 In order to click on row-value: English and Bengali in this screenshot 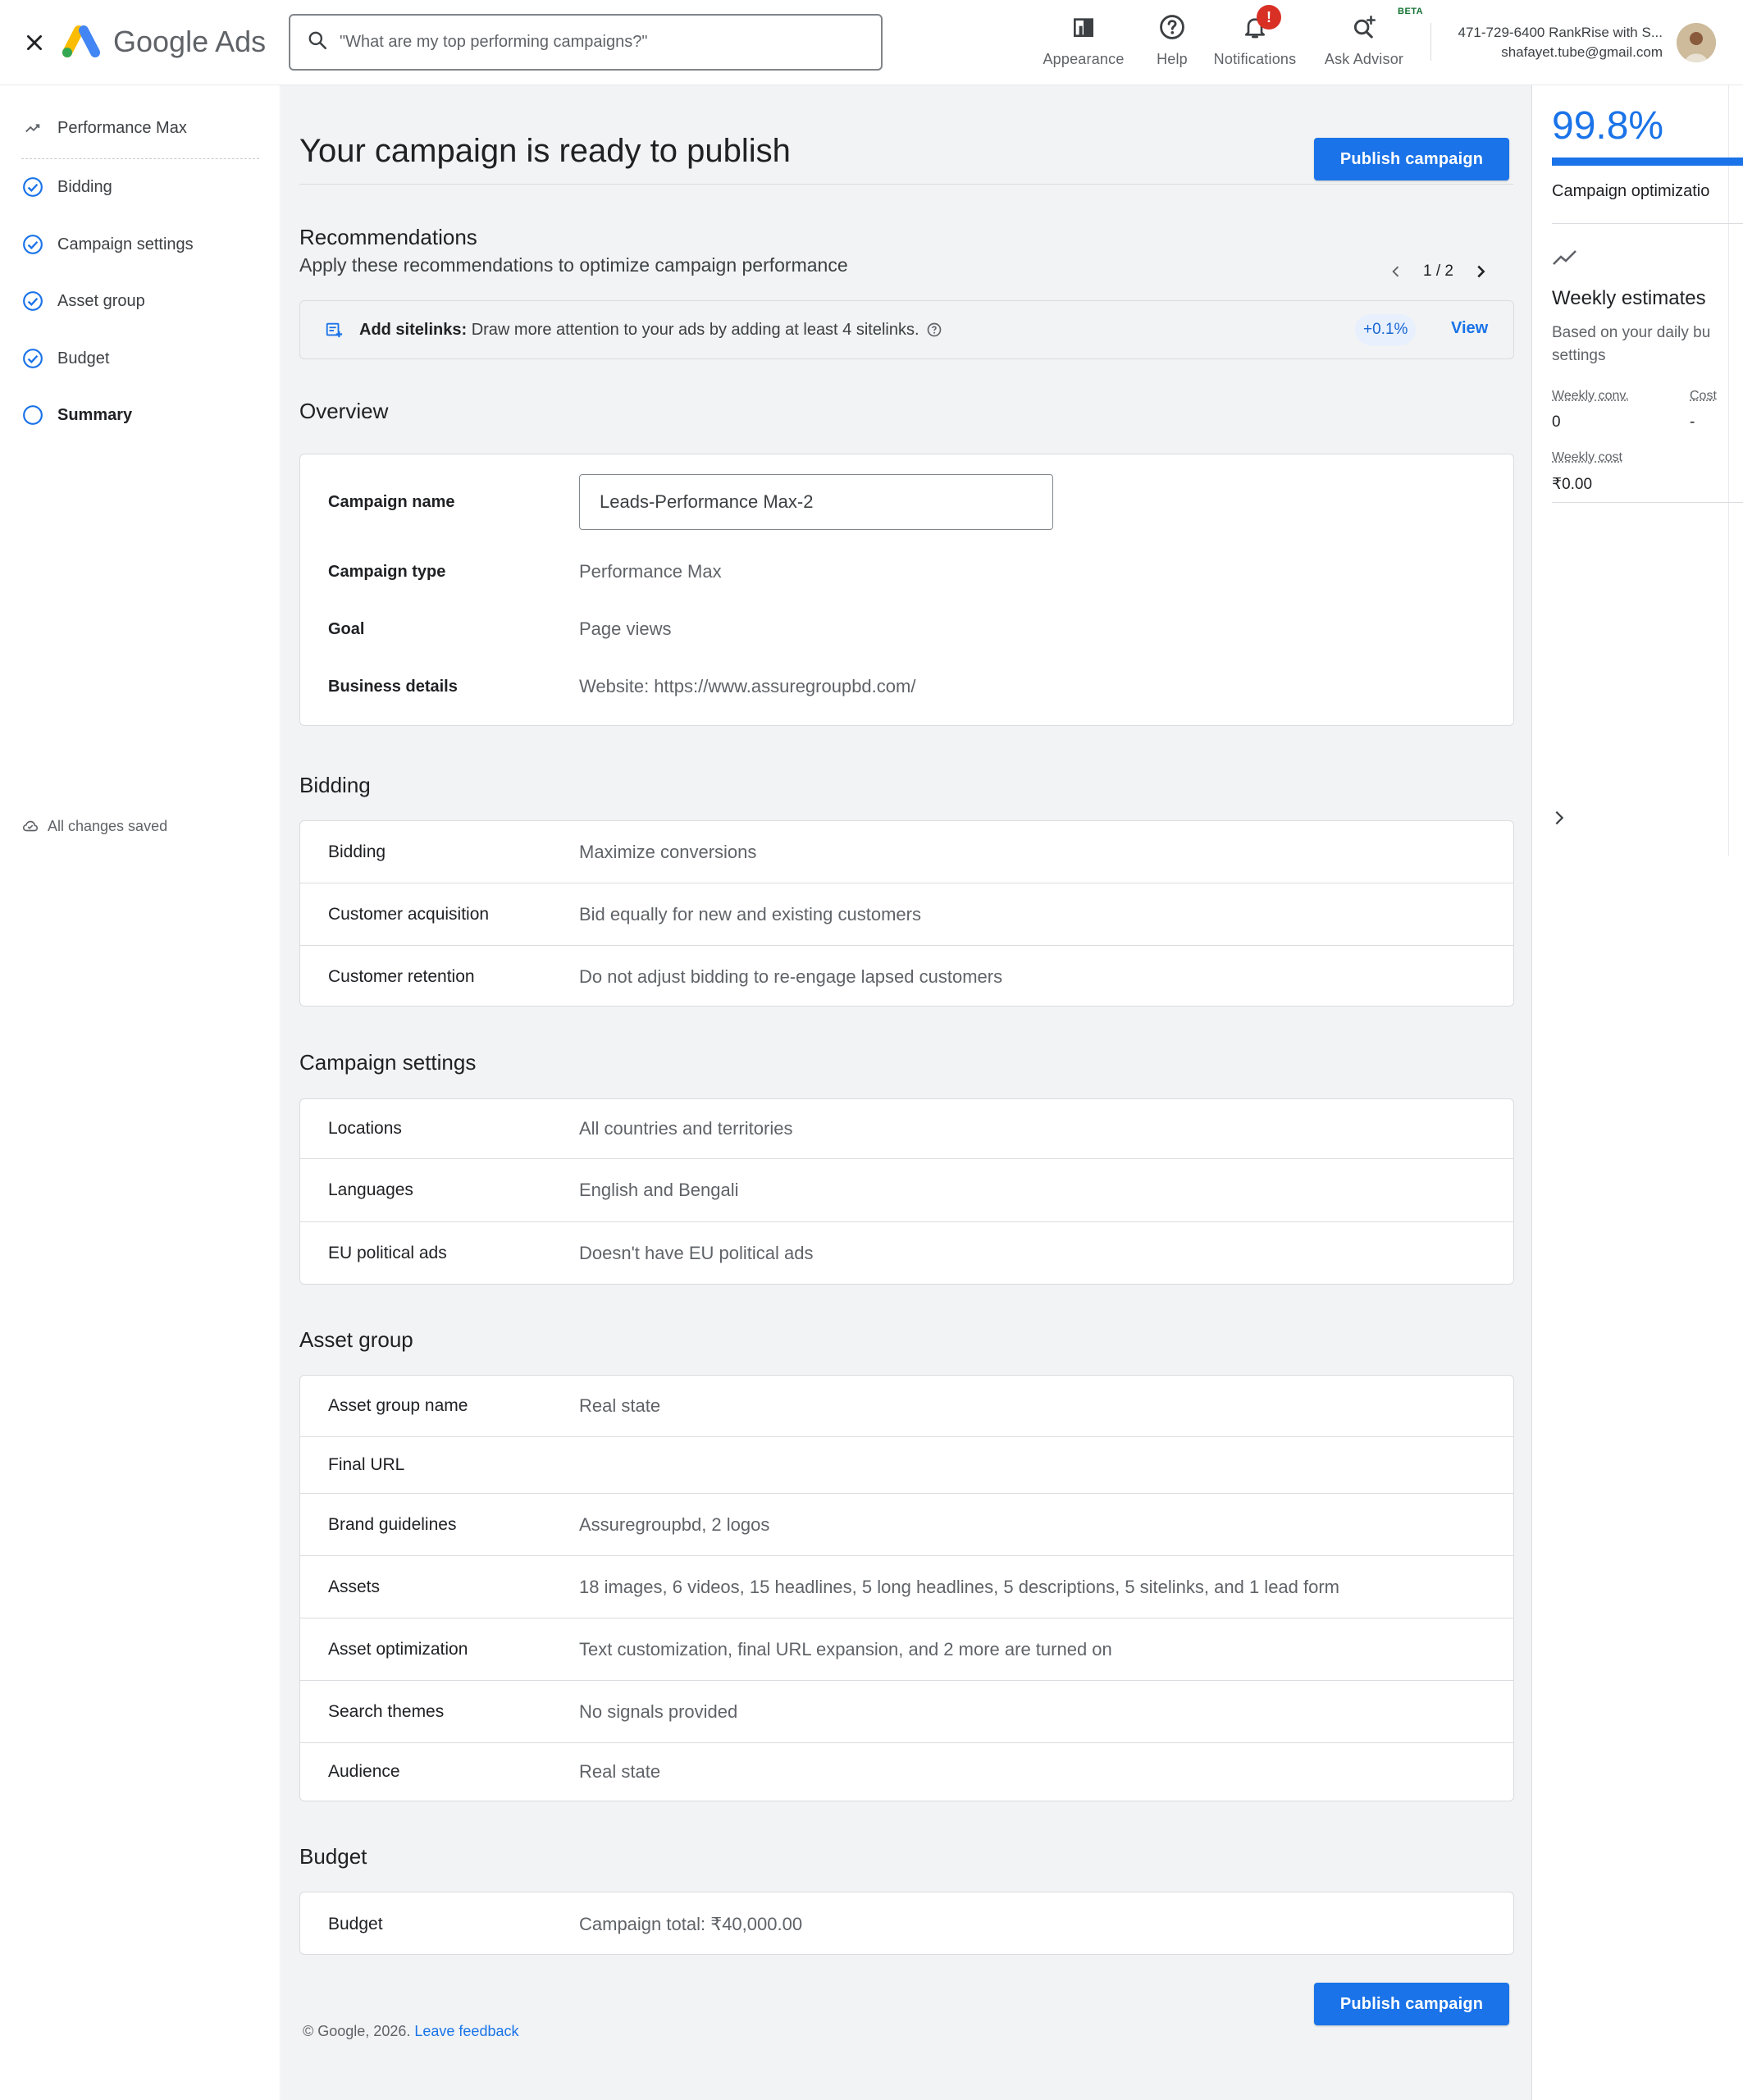, I will do `click(659, 1189)`.